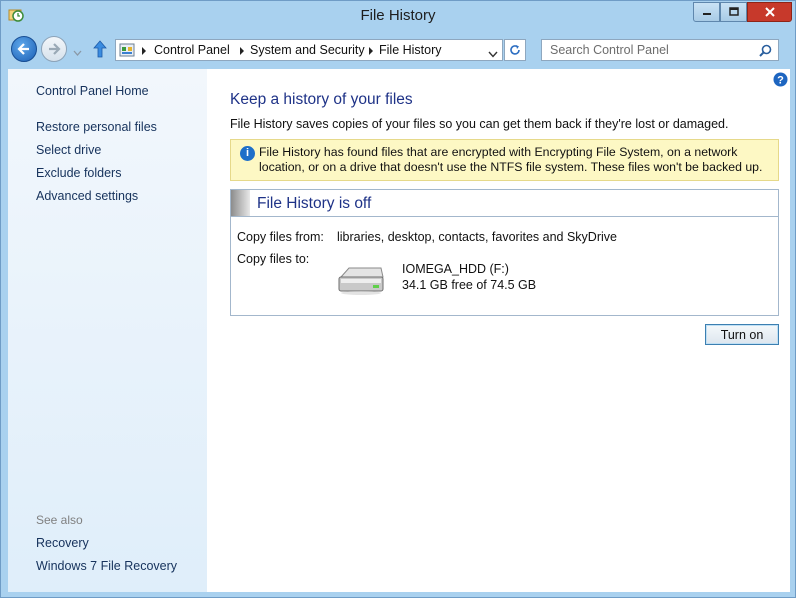 The height and width of the screenshot is (598, 796). What do you see at coordinates (455, 269) in the screenshot?
I see `drive-name: IOMEGA_HDD (F:)` at bounding box center [455, 269].